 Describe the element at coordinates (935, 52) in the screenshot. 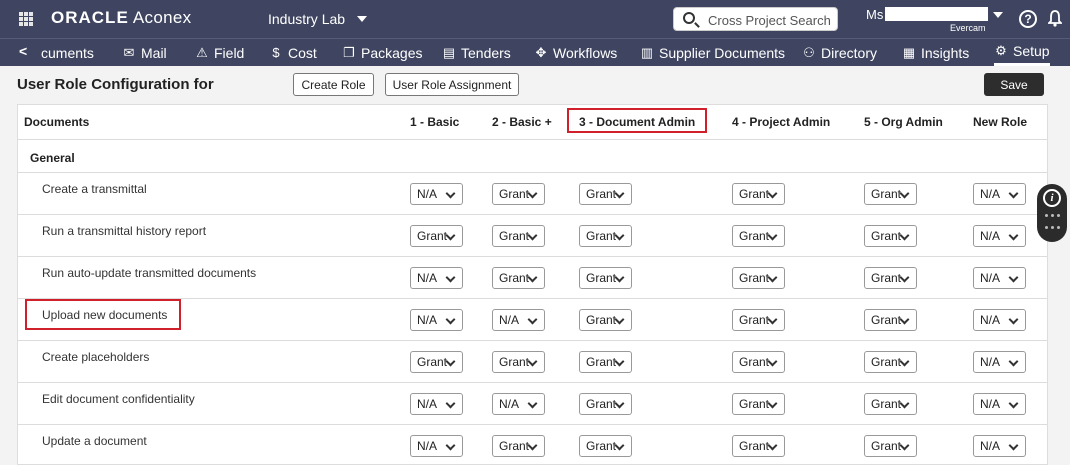

I see `nav-insights: ▦ Insights` at that location.